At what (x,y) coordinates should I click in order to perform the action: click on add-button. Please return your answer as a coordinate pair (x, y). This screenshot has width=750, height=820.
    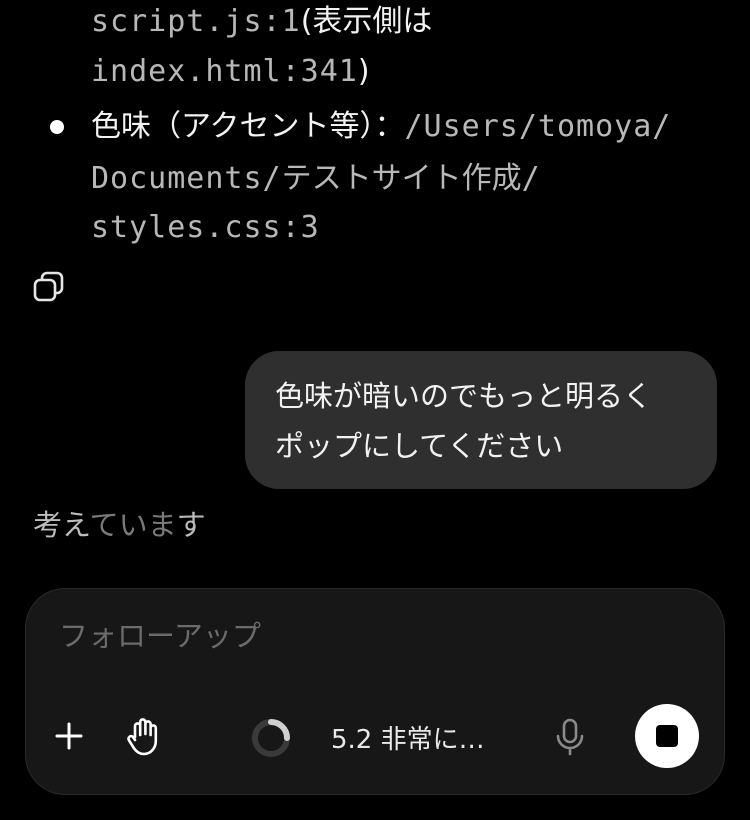
    Looking at the image, I should click on (69, 738).